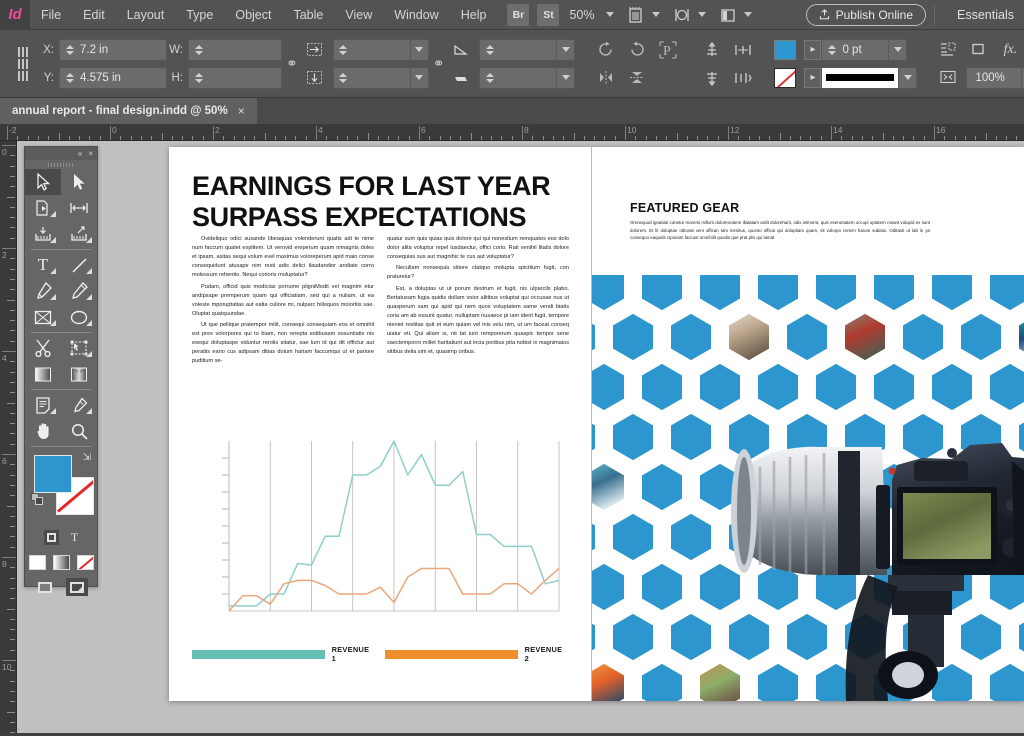  What do you see at coordinates (199, 15) in the screenshot?
I see `menu-type: Type` at bounding box center [199, 15].